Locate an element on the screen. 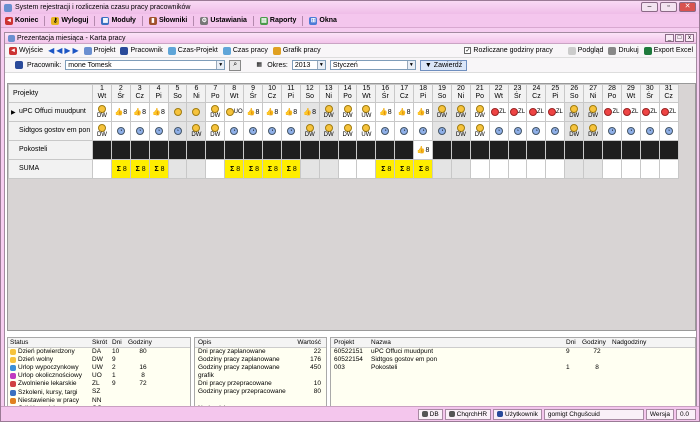 The image size is (700, 422). menu-moduly: ▦ Moduły is located at coordinates (118, 20).